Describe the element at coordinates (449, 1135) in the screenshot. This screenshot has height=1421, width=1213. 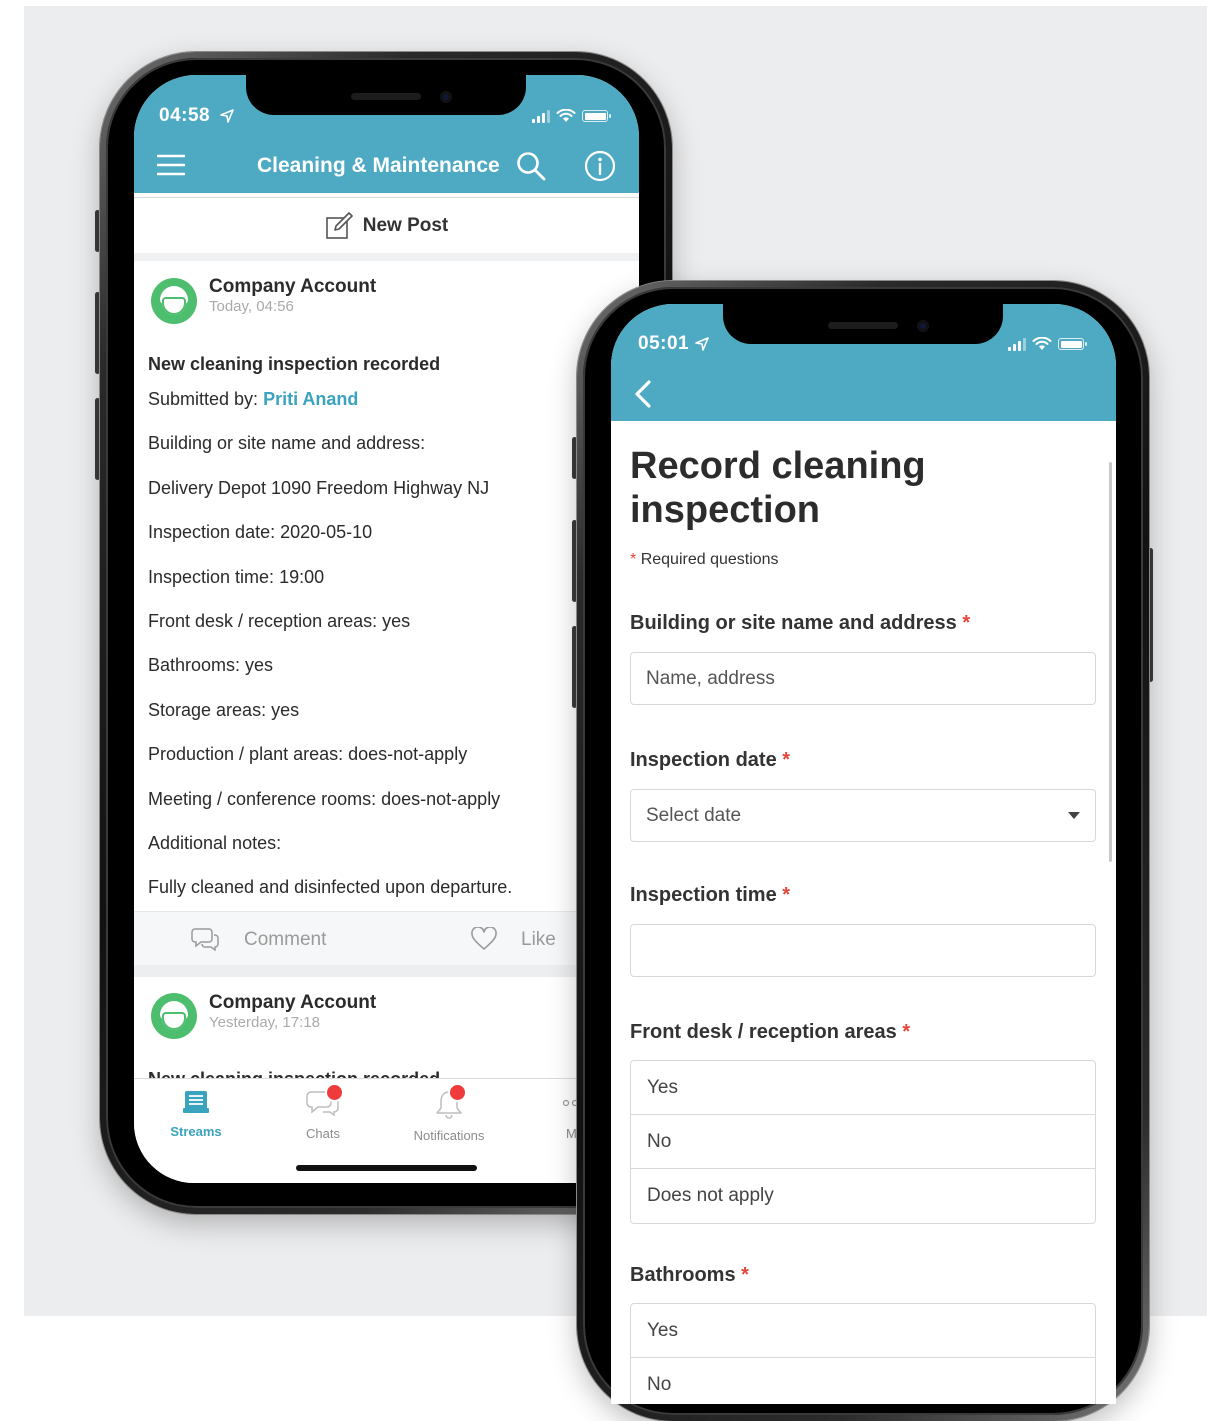
I see `tab-label: Notifications` at that location.